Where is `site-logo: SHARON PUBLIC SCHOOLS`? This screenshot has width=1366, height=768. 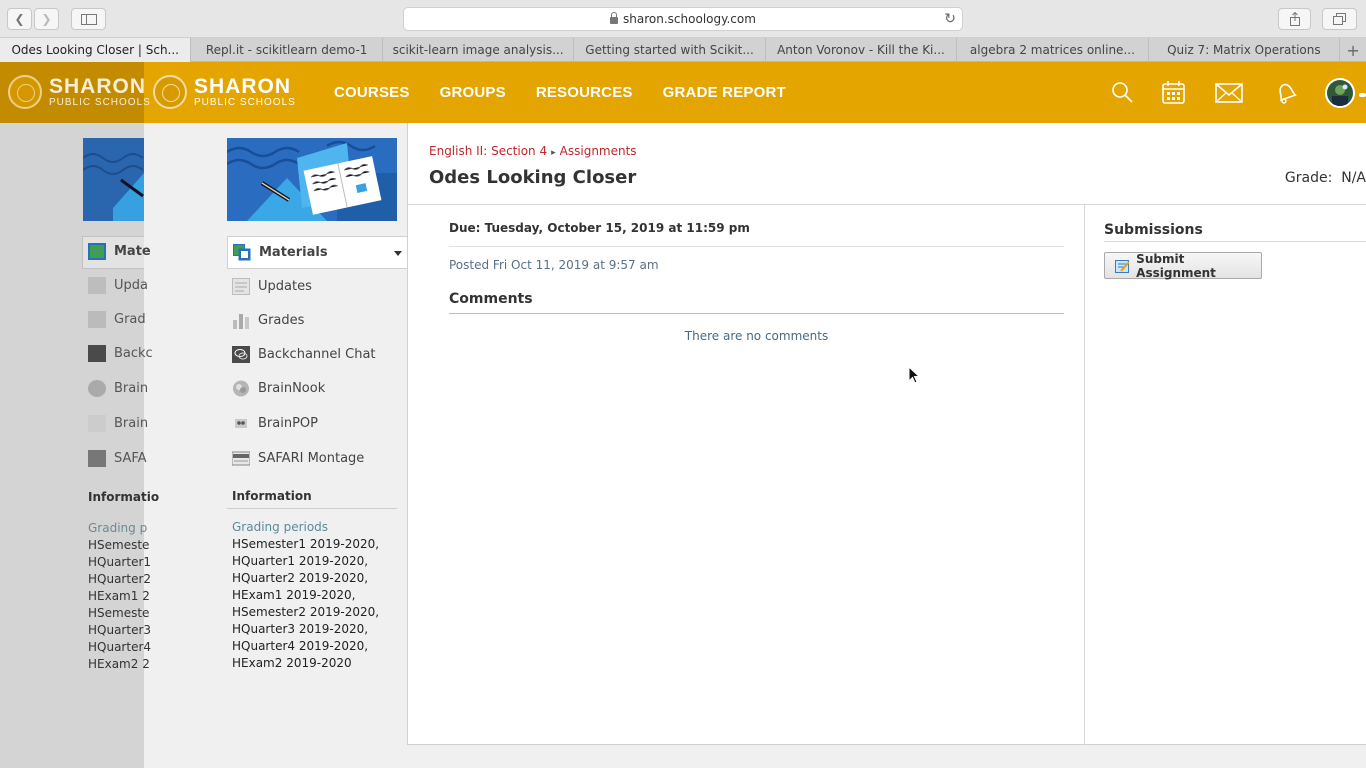 site-logo: SHARON PUBLIC SCHOOLS is located at coordinates (224, 92).